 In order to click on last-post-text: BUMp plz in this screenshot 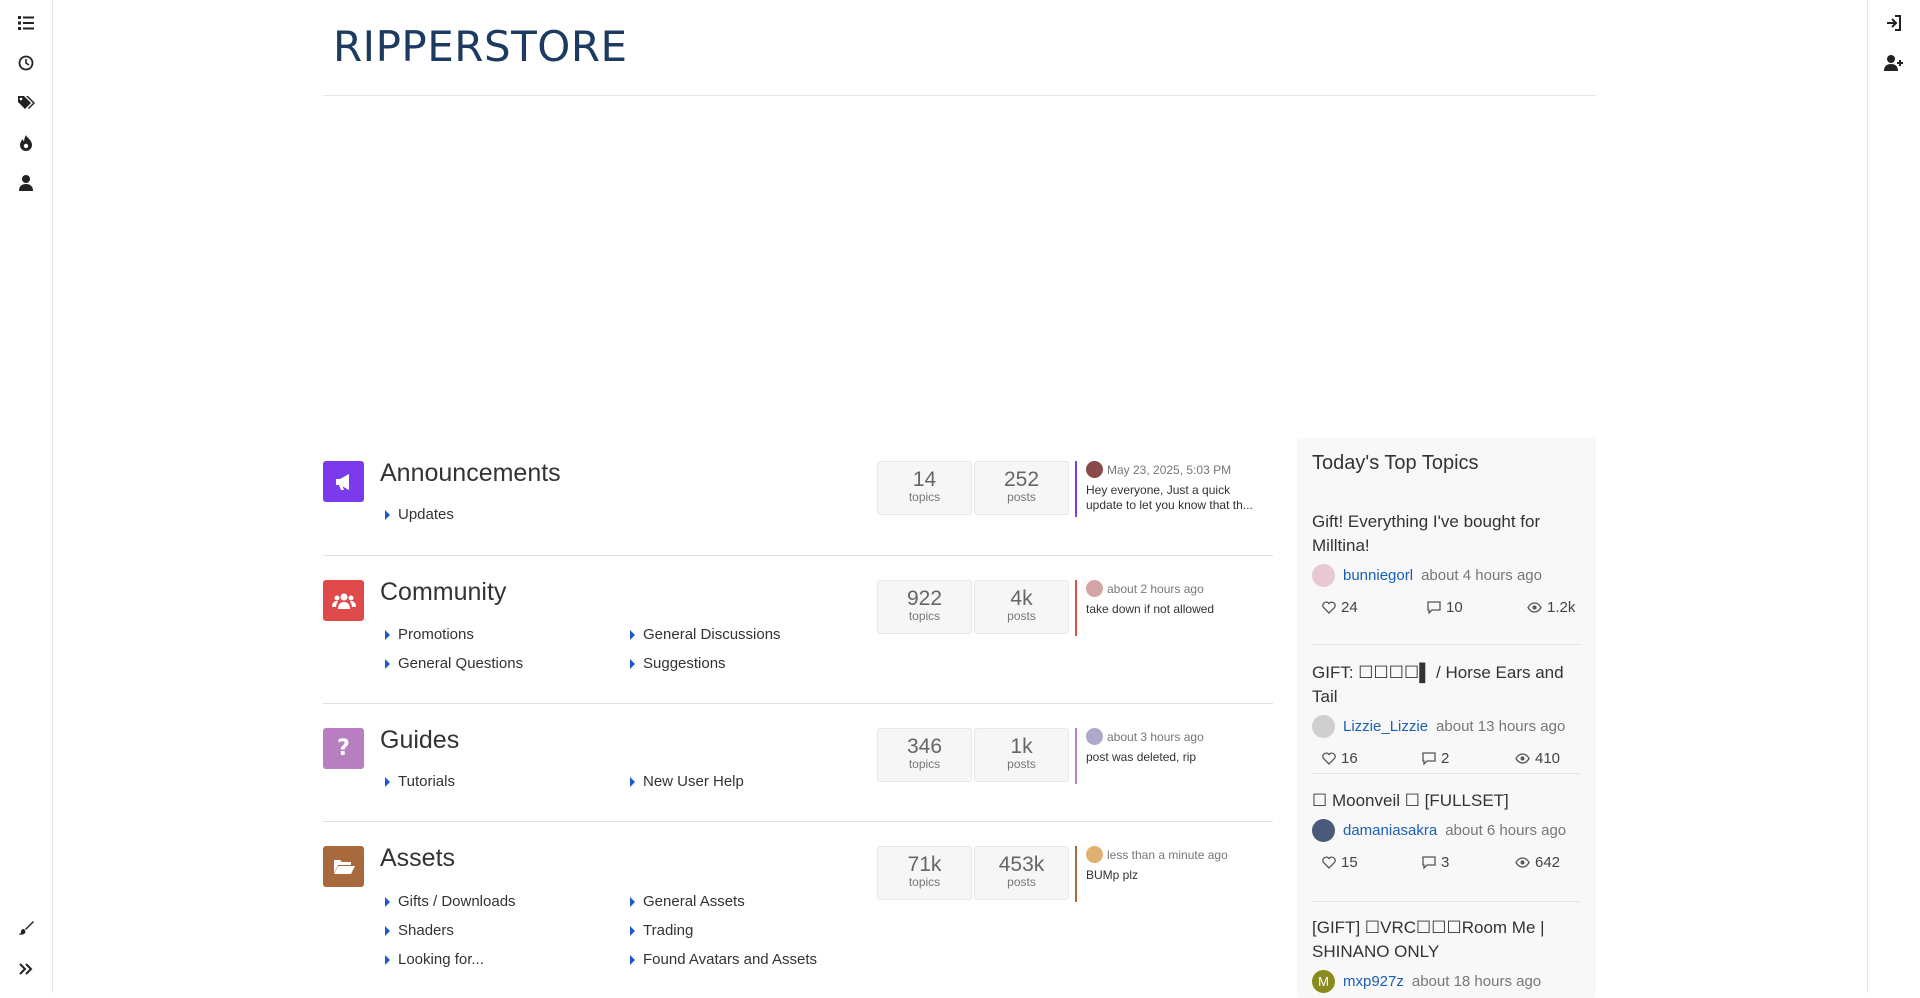, I will do `click(1112, 875)`.